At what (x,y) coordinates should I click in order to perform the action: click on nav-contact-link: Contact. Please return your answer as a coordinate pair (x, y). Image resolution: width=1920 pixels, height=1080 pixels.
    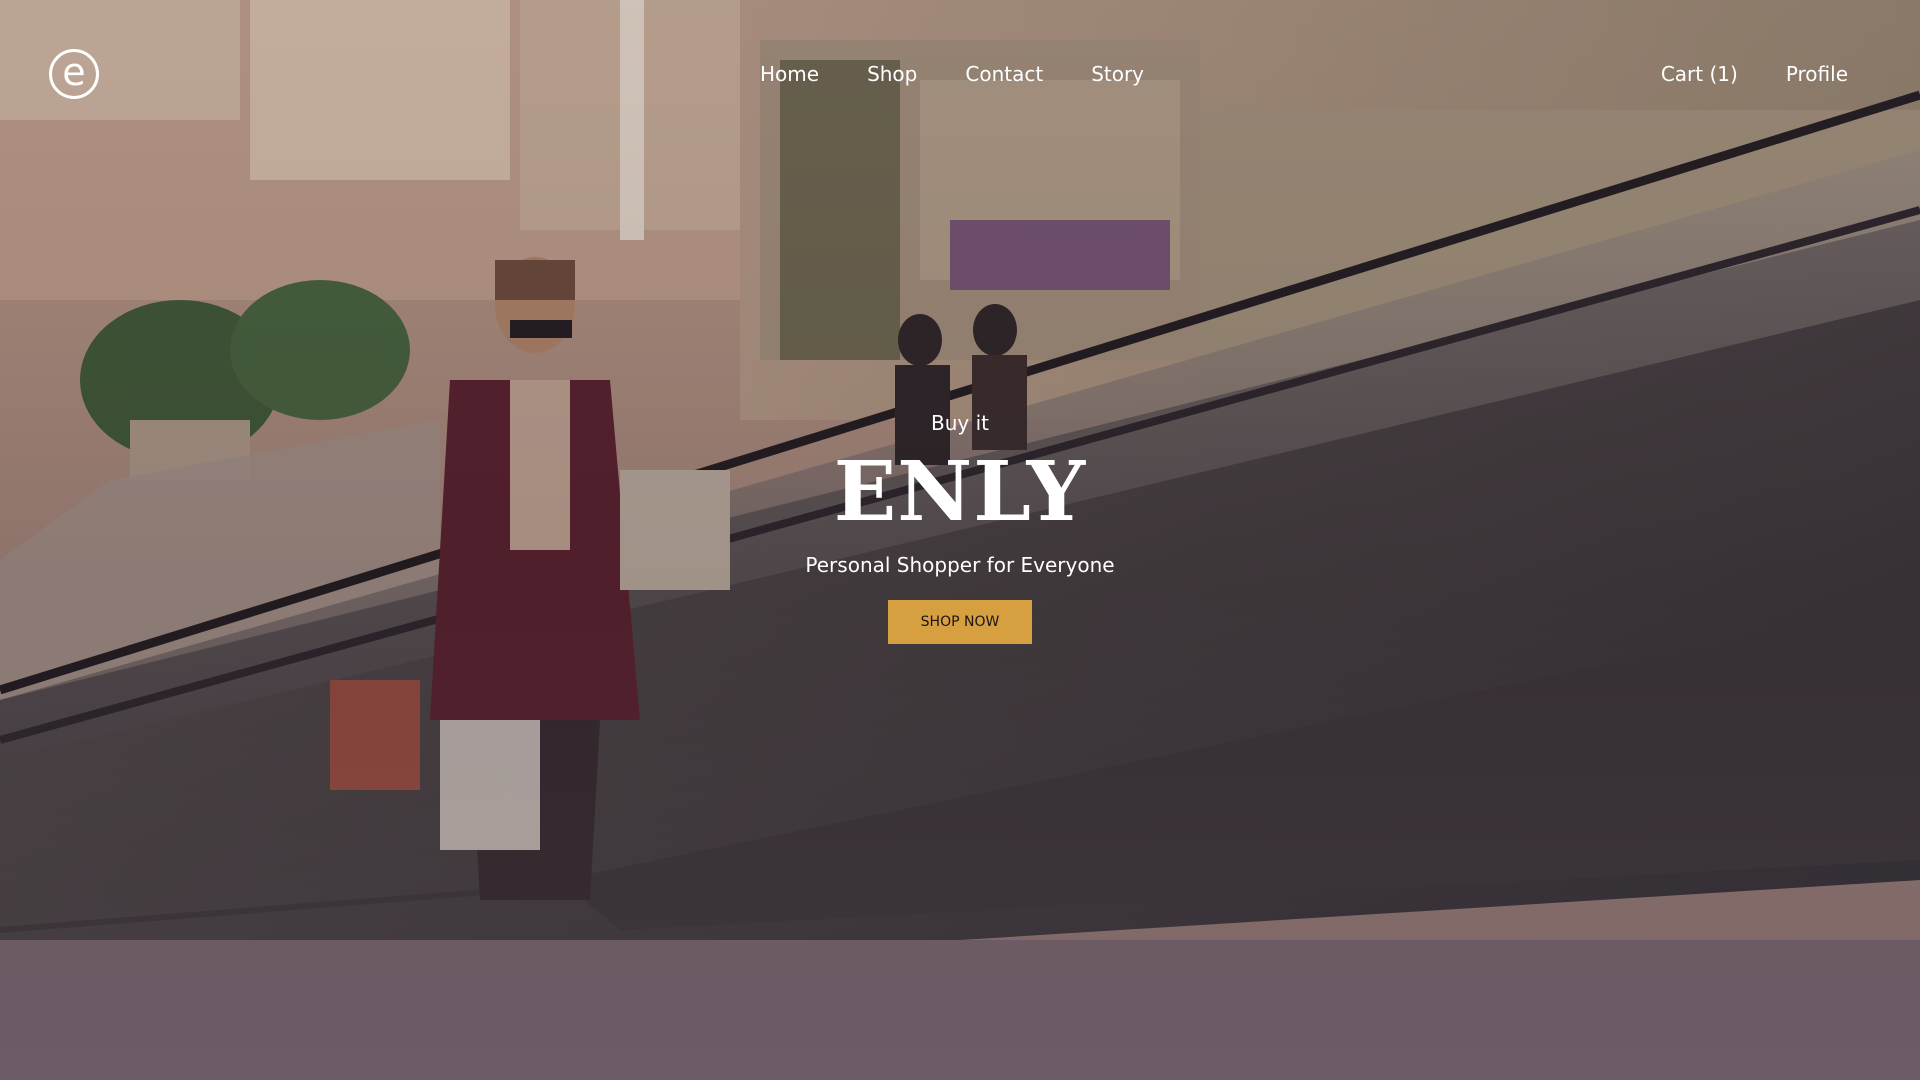
    Looking at the image, I should click on (1004, 74).